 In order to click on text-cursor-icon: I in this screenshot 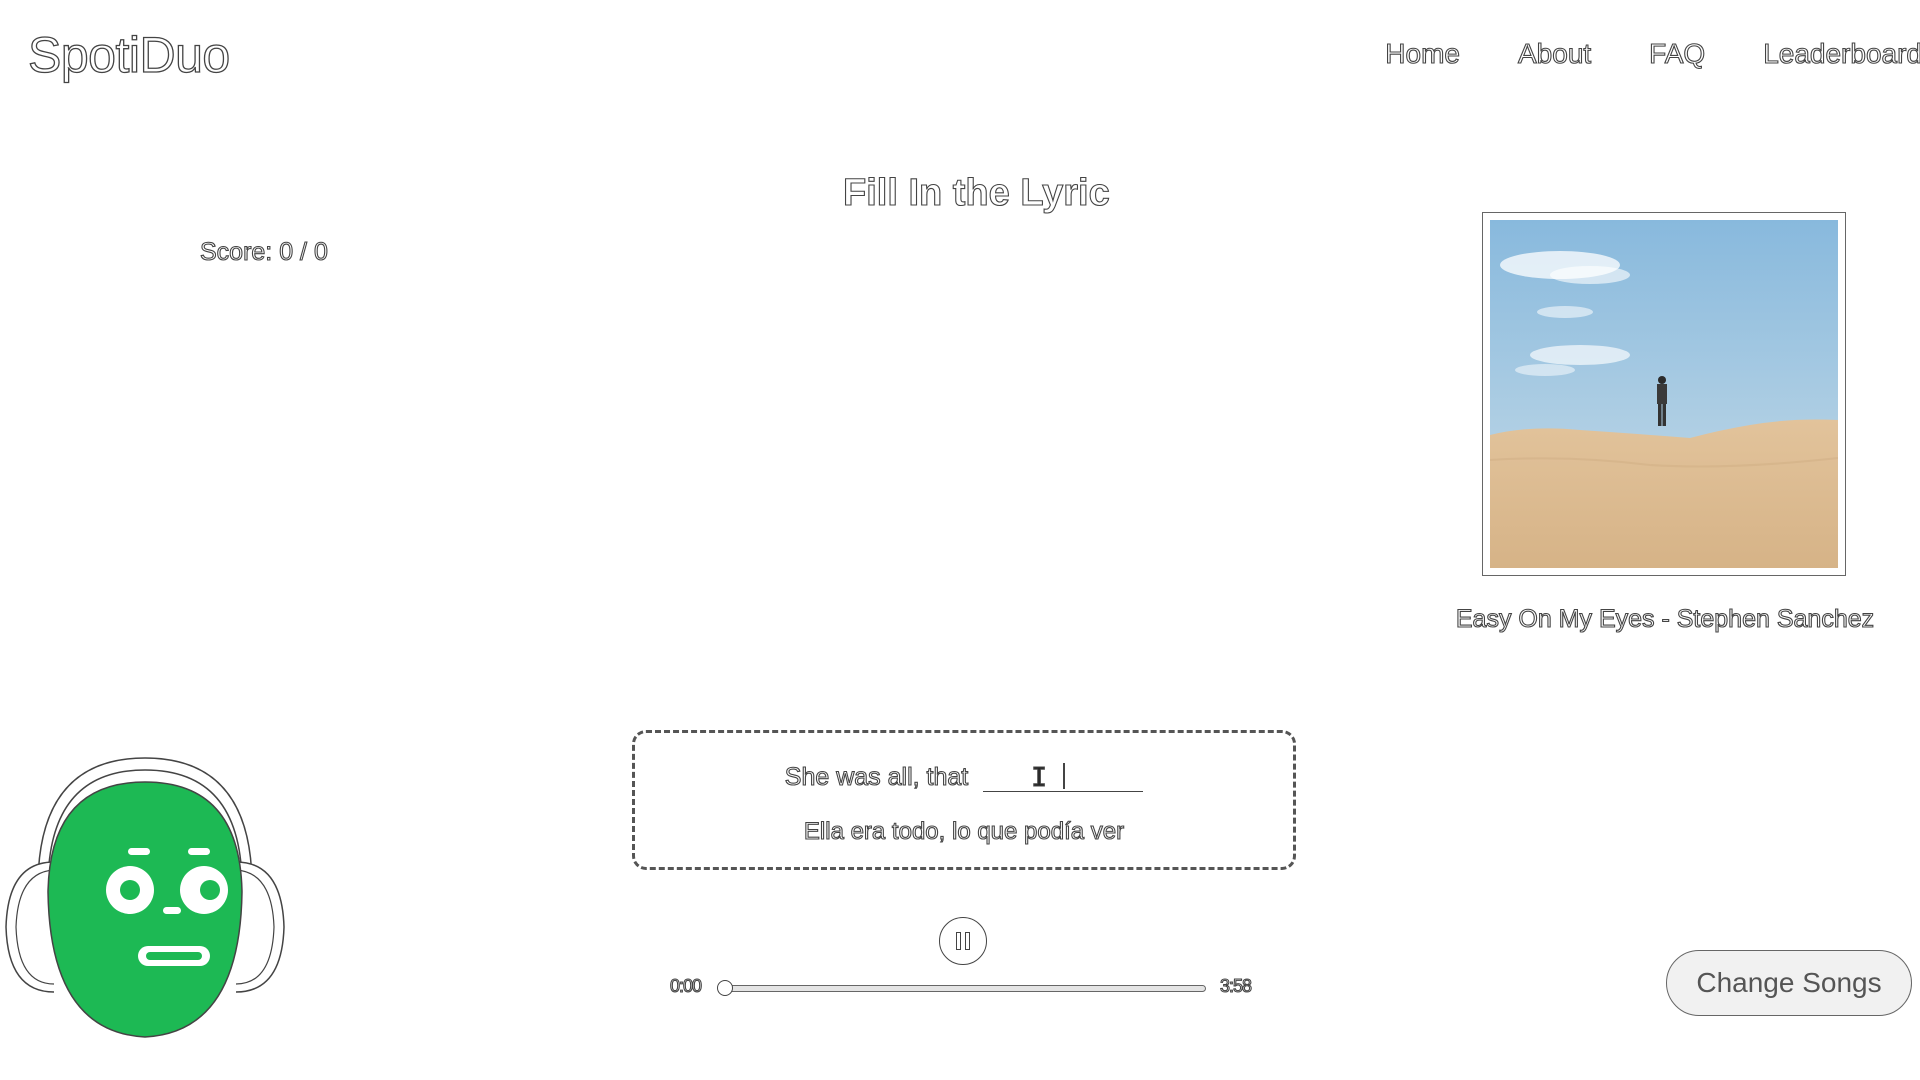, I will do `click(1039, 778)`.